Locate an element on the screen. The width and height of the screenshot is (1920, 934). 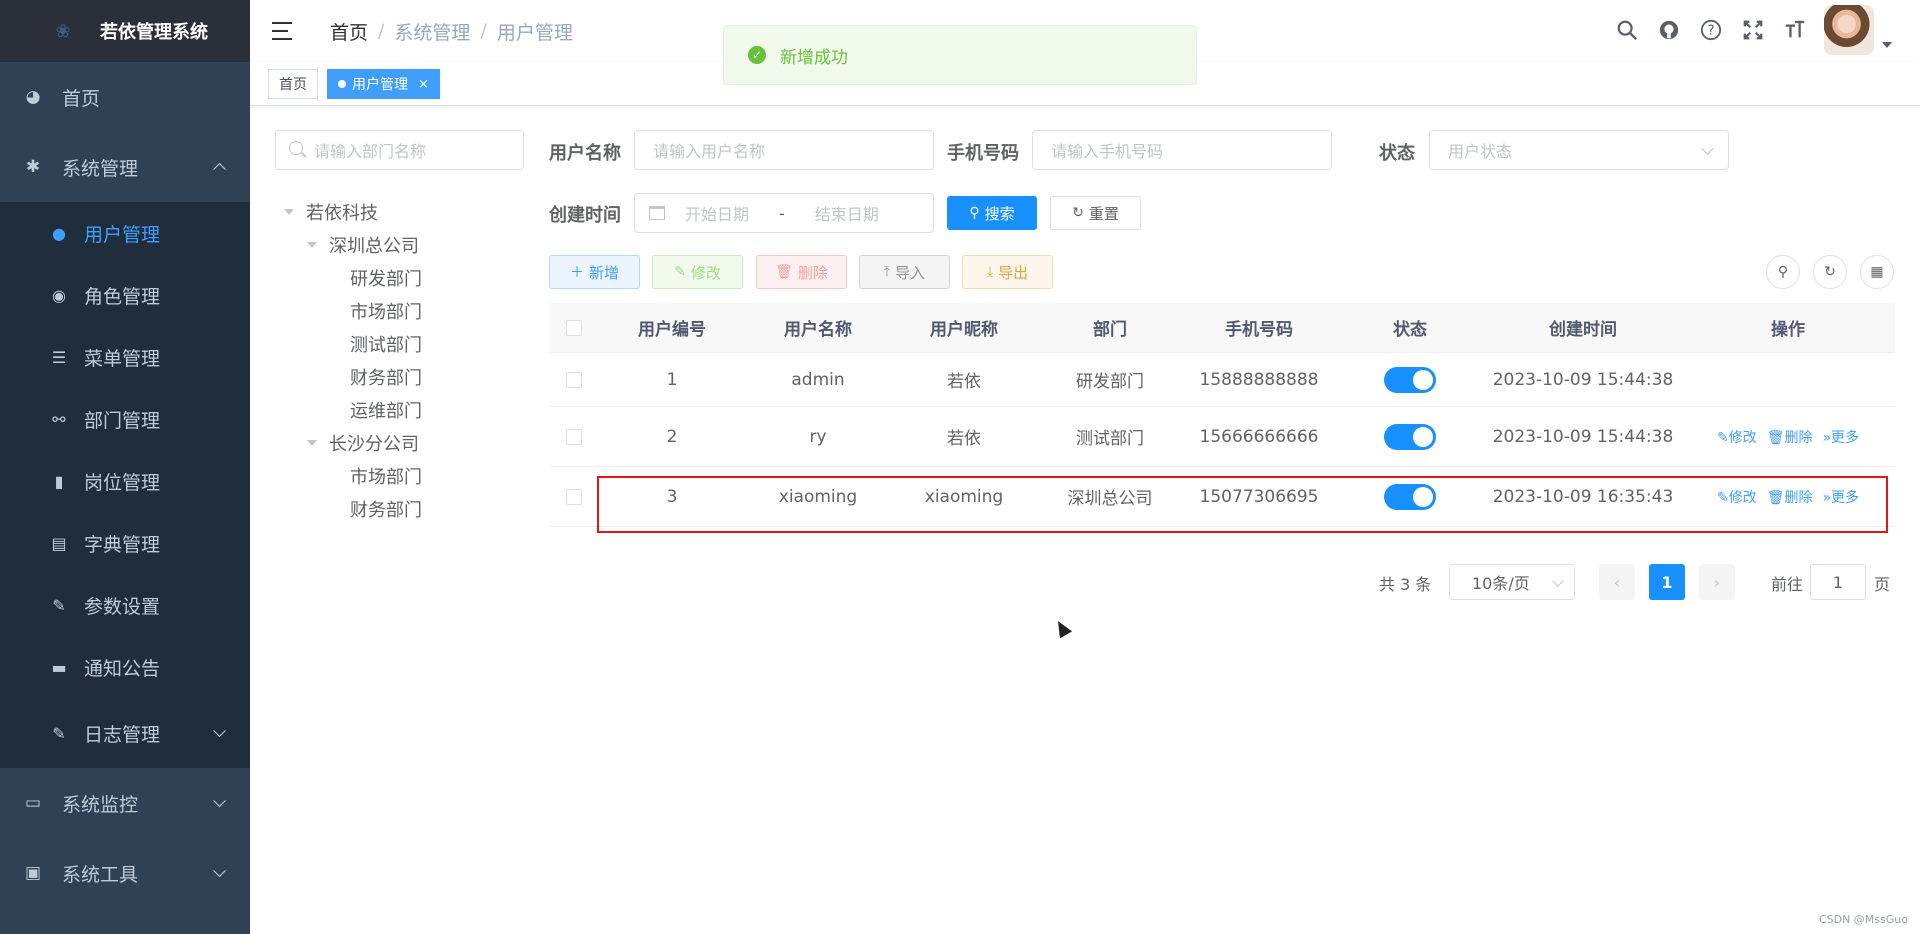
logo: ❀ 若依管理系统 is located at coordinates (125, 31).